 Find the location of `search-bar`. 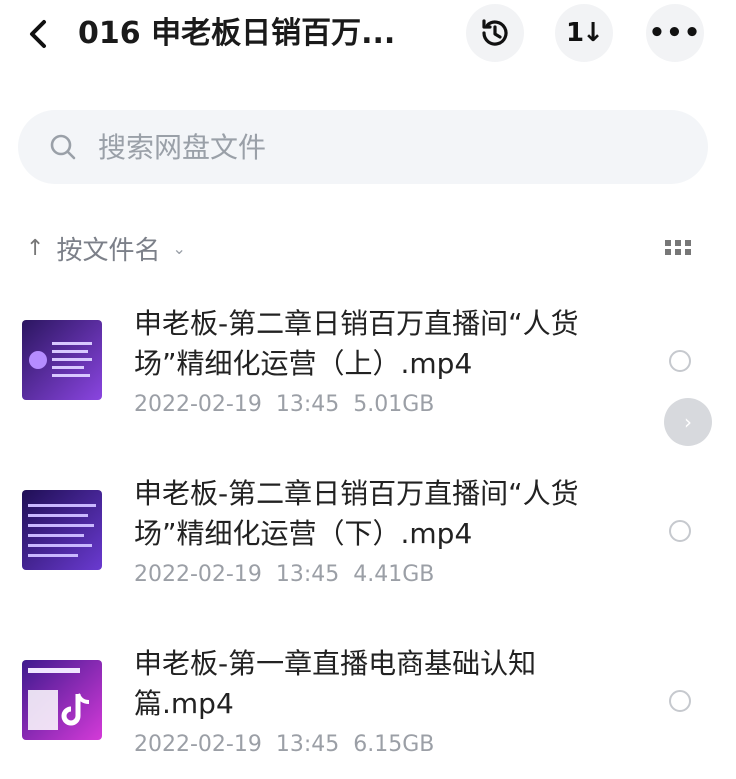

search-bar is located at coordinates (363, 147).